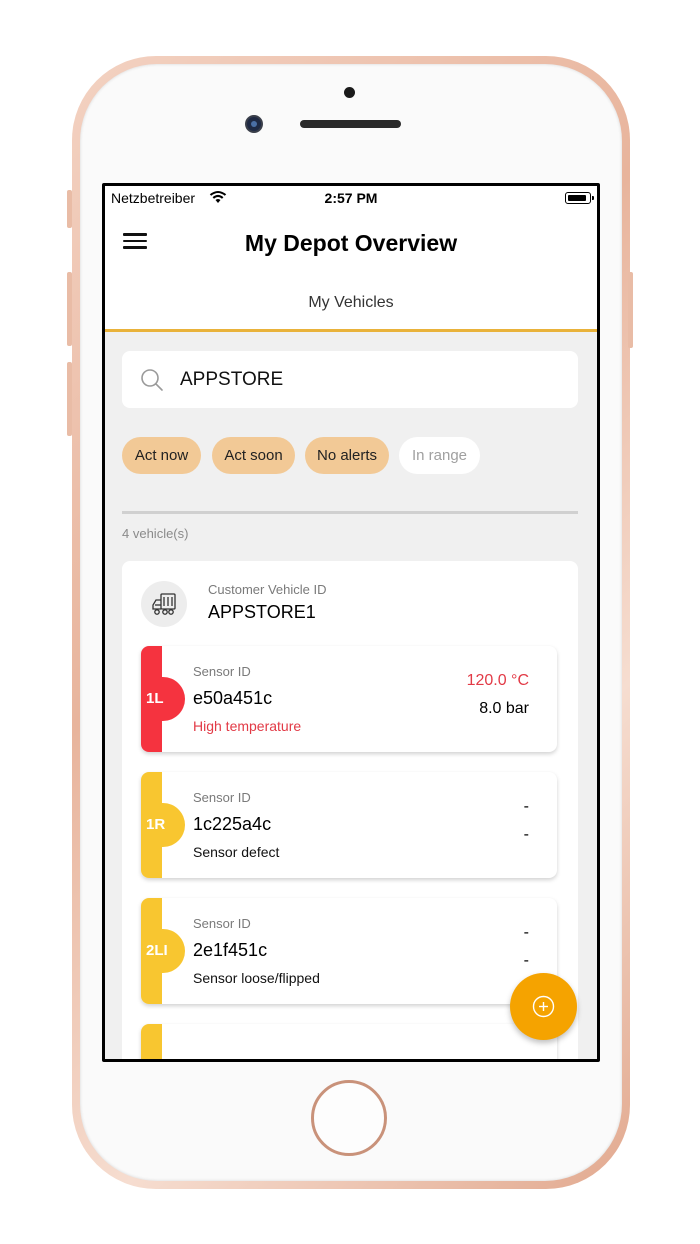  I want to click on proximity-sensor, so click(349, 92).